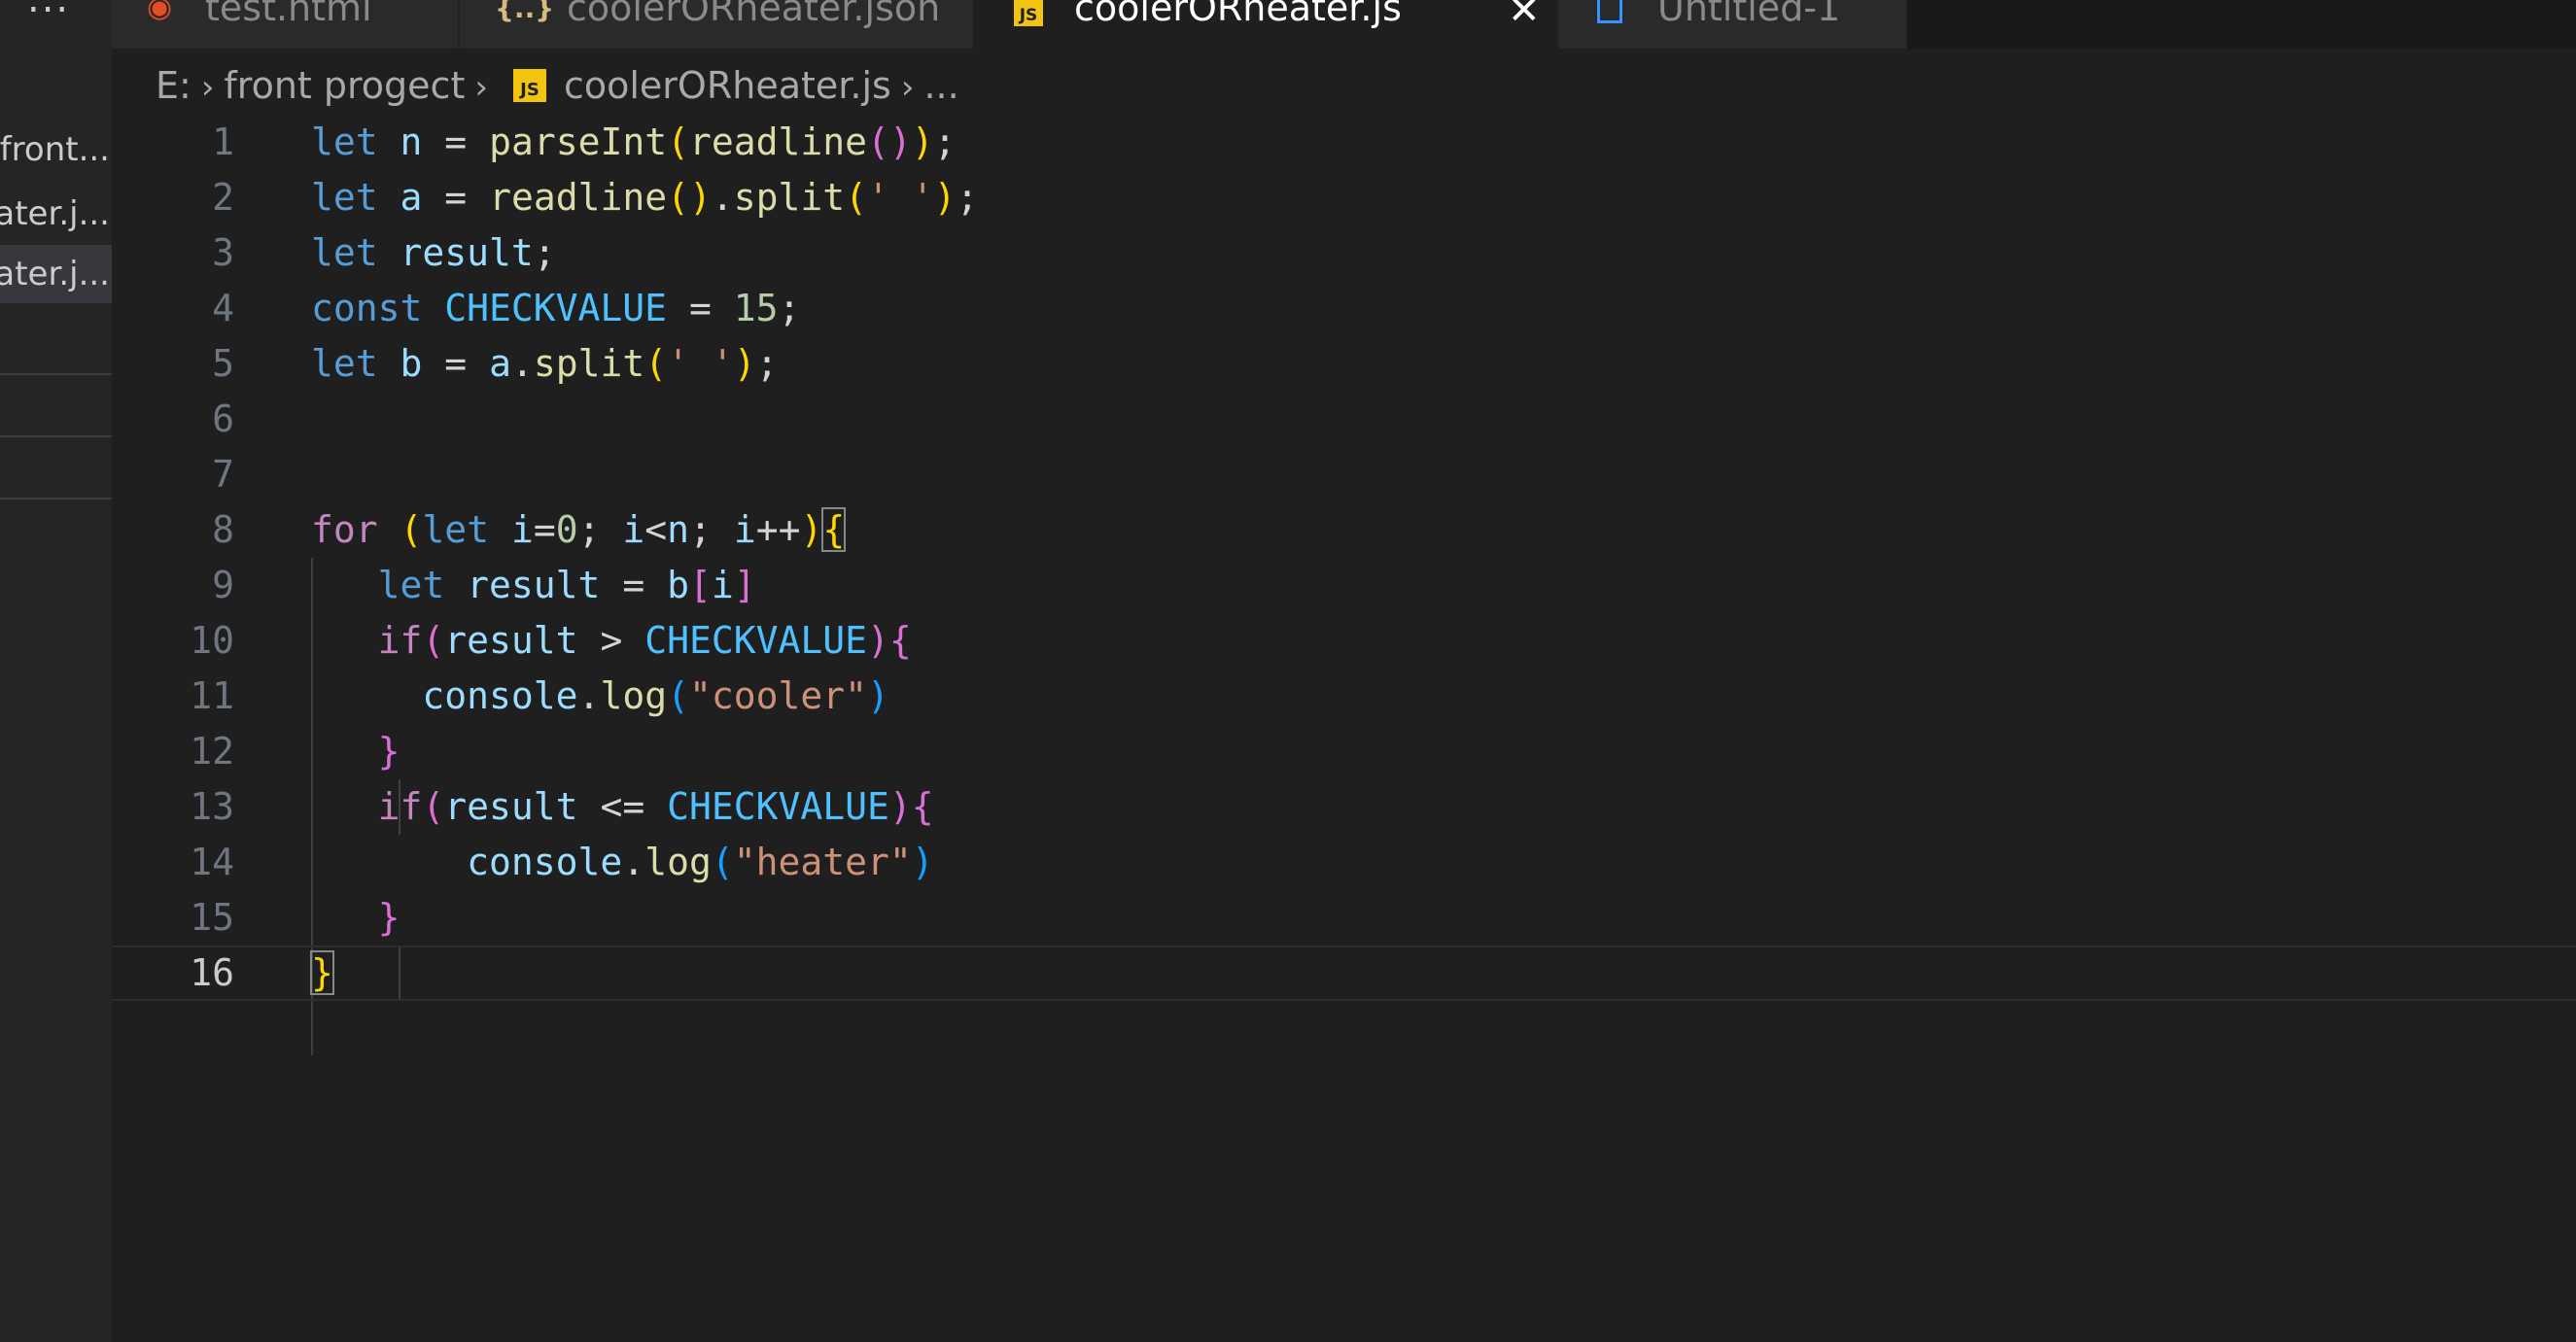 The height and width of the screenshot is (1342, 2576). Describe the element at coordinates (1344, 696) in the screenshot. I see `code-line: 11 console.log("cooler")` at that location.